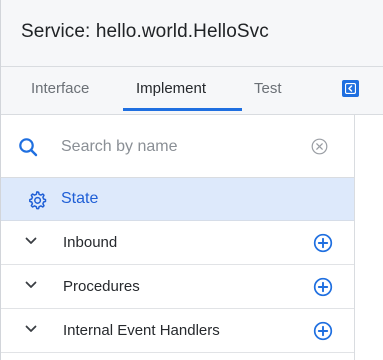 The image size is (383, 360). I want to click on active-tab-indicator, so click(182, 109).